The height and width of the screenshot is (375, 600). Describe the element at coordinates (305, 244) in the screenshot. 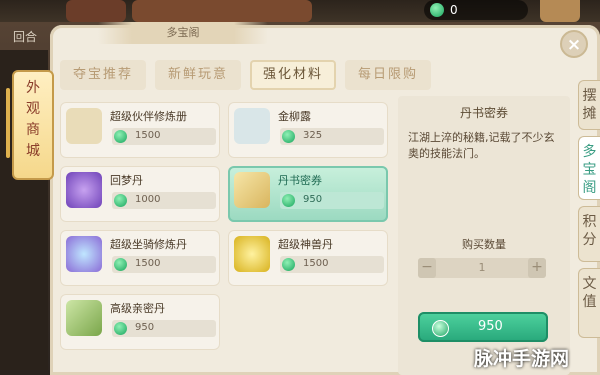

I see `item-name: 超级神兽丹` at that location.